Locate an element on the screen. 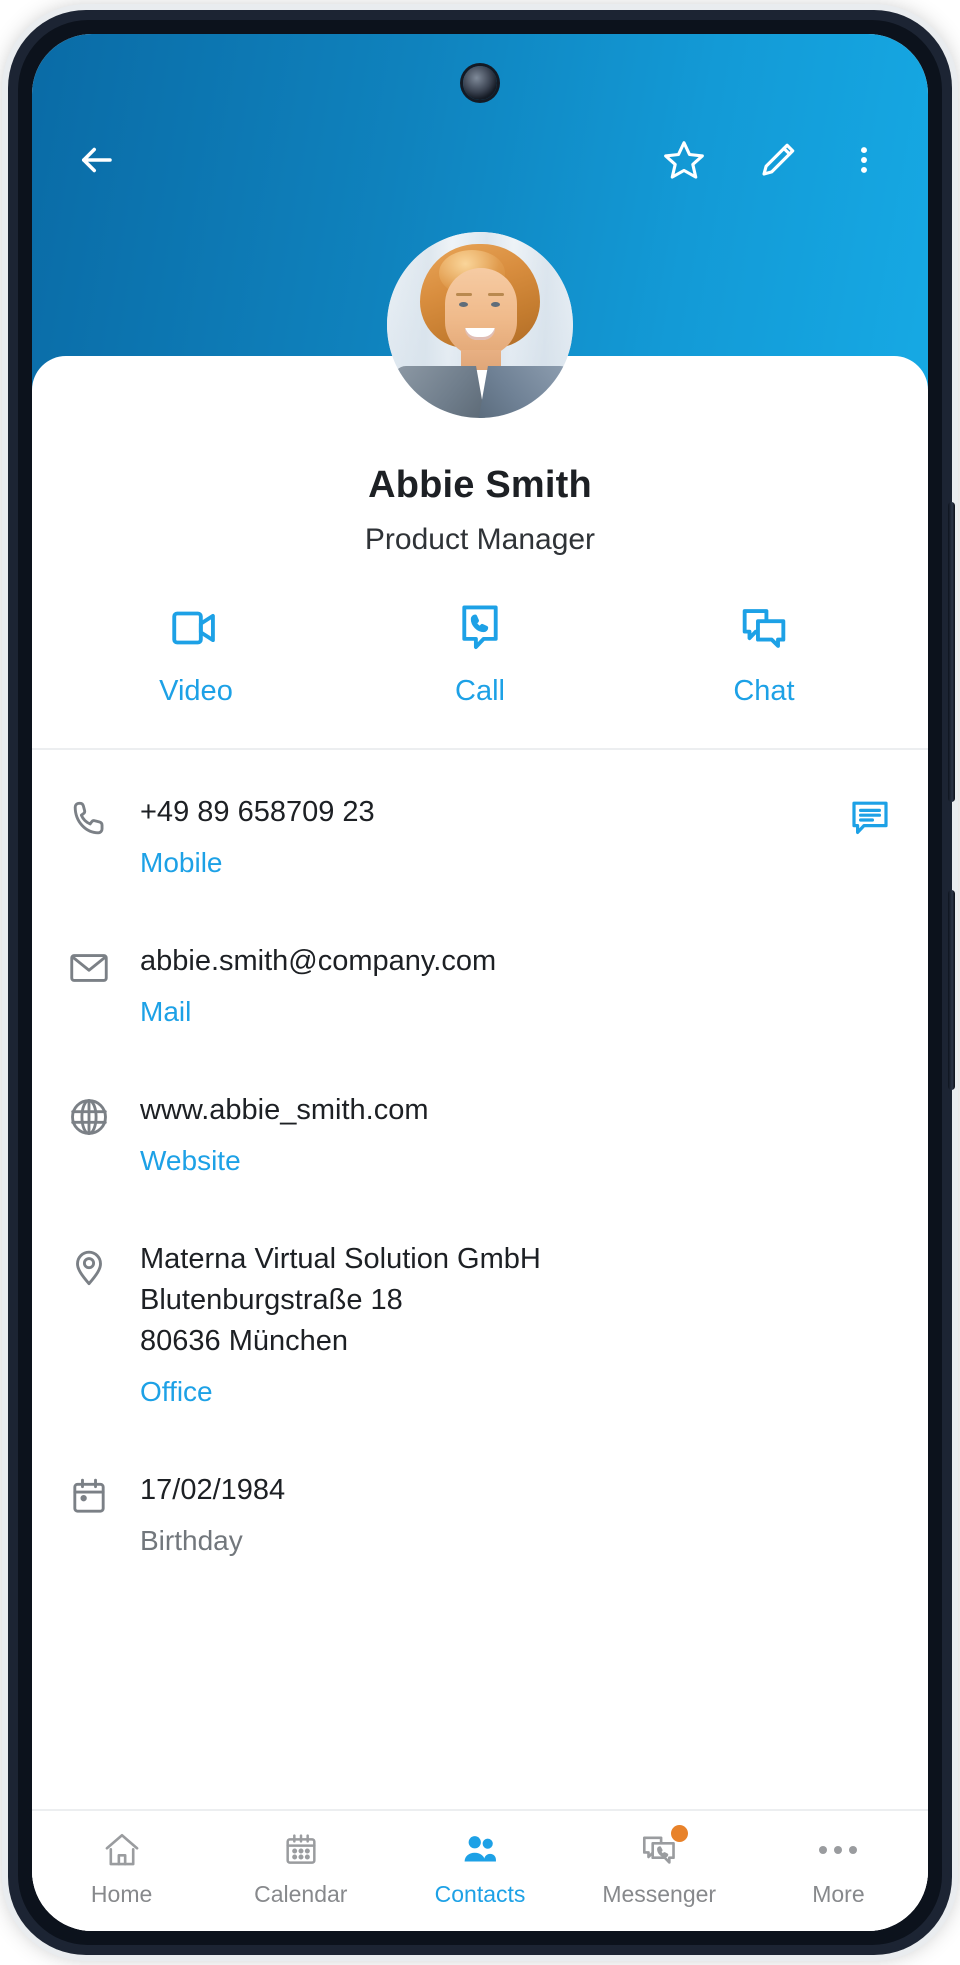 The height and width of the screenshot is (1965, 960). quick-action-bar: Video Call Chat is located at coordinates (480, 652).